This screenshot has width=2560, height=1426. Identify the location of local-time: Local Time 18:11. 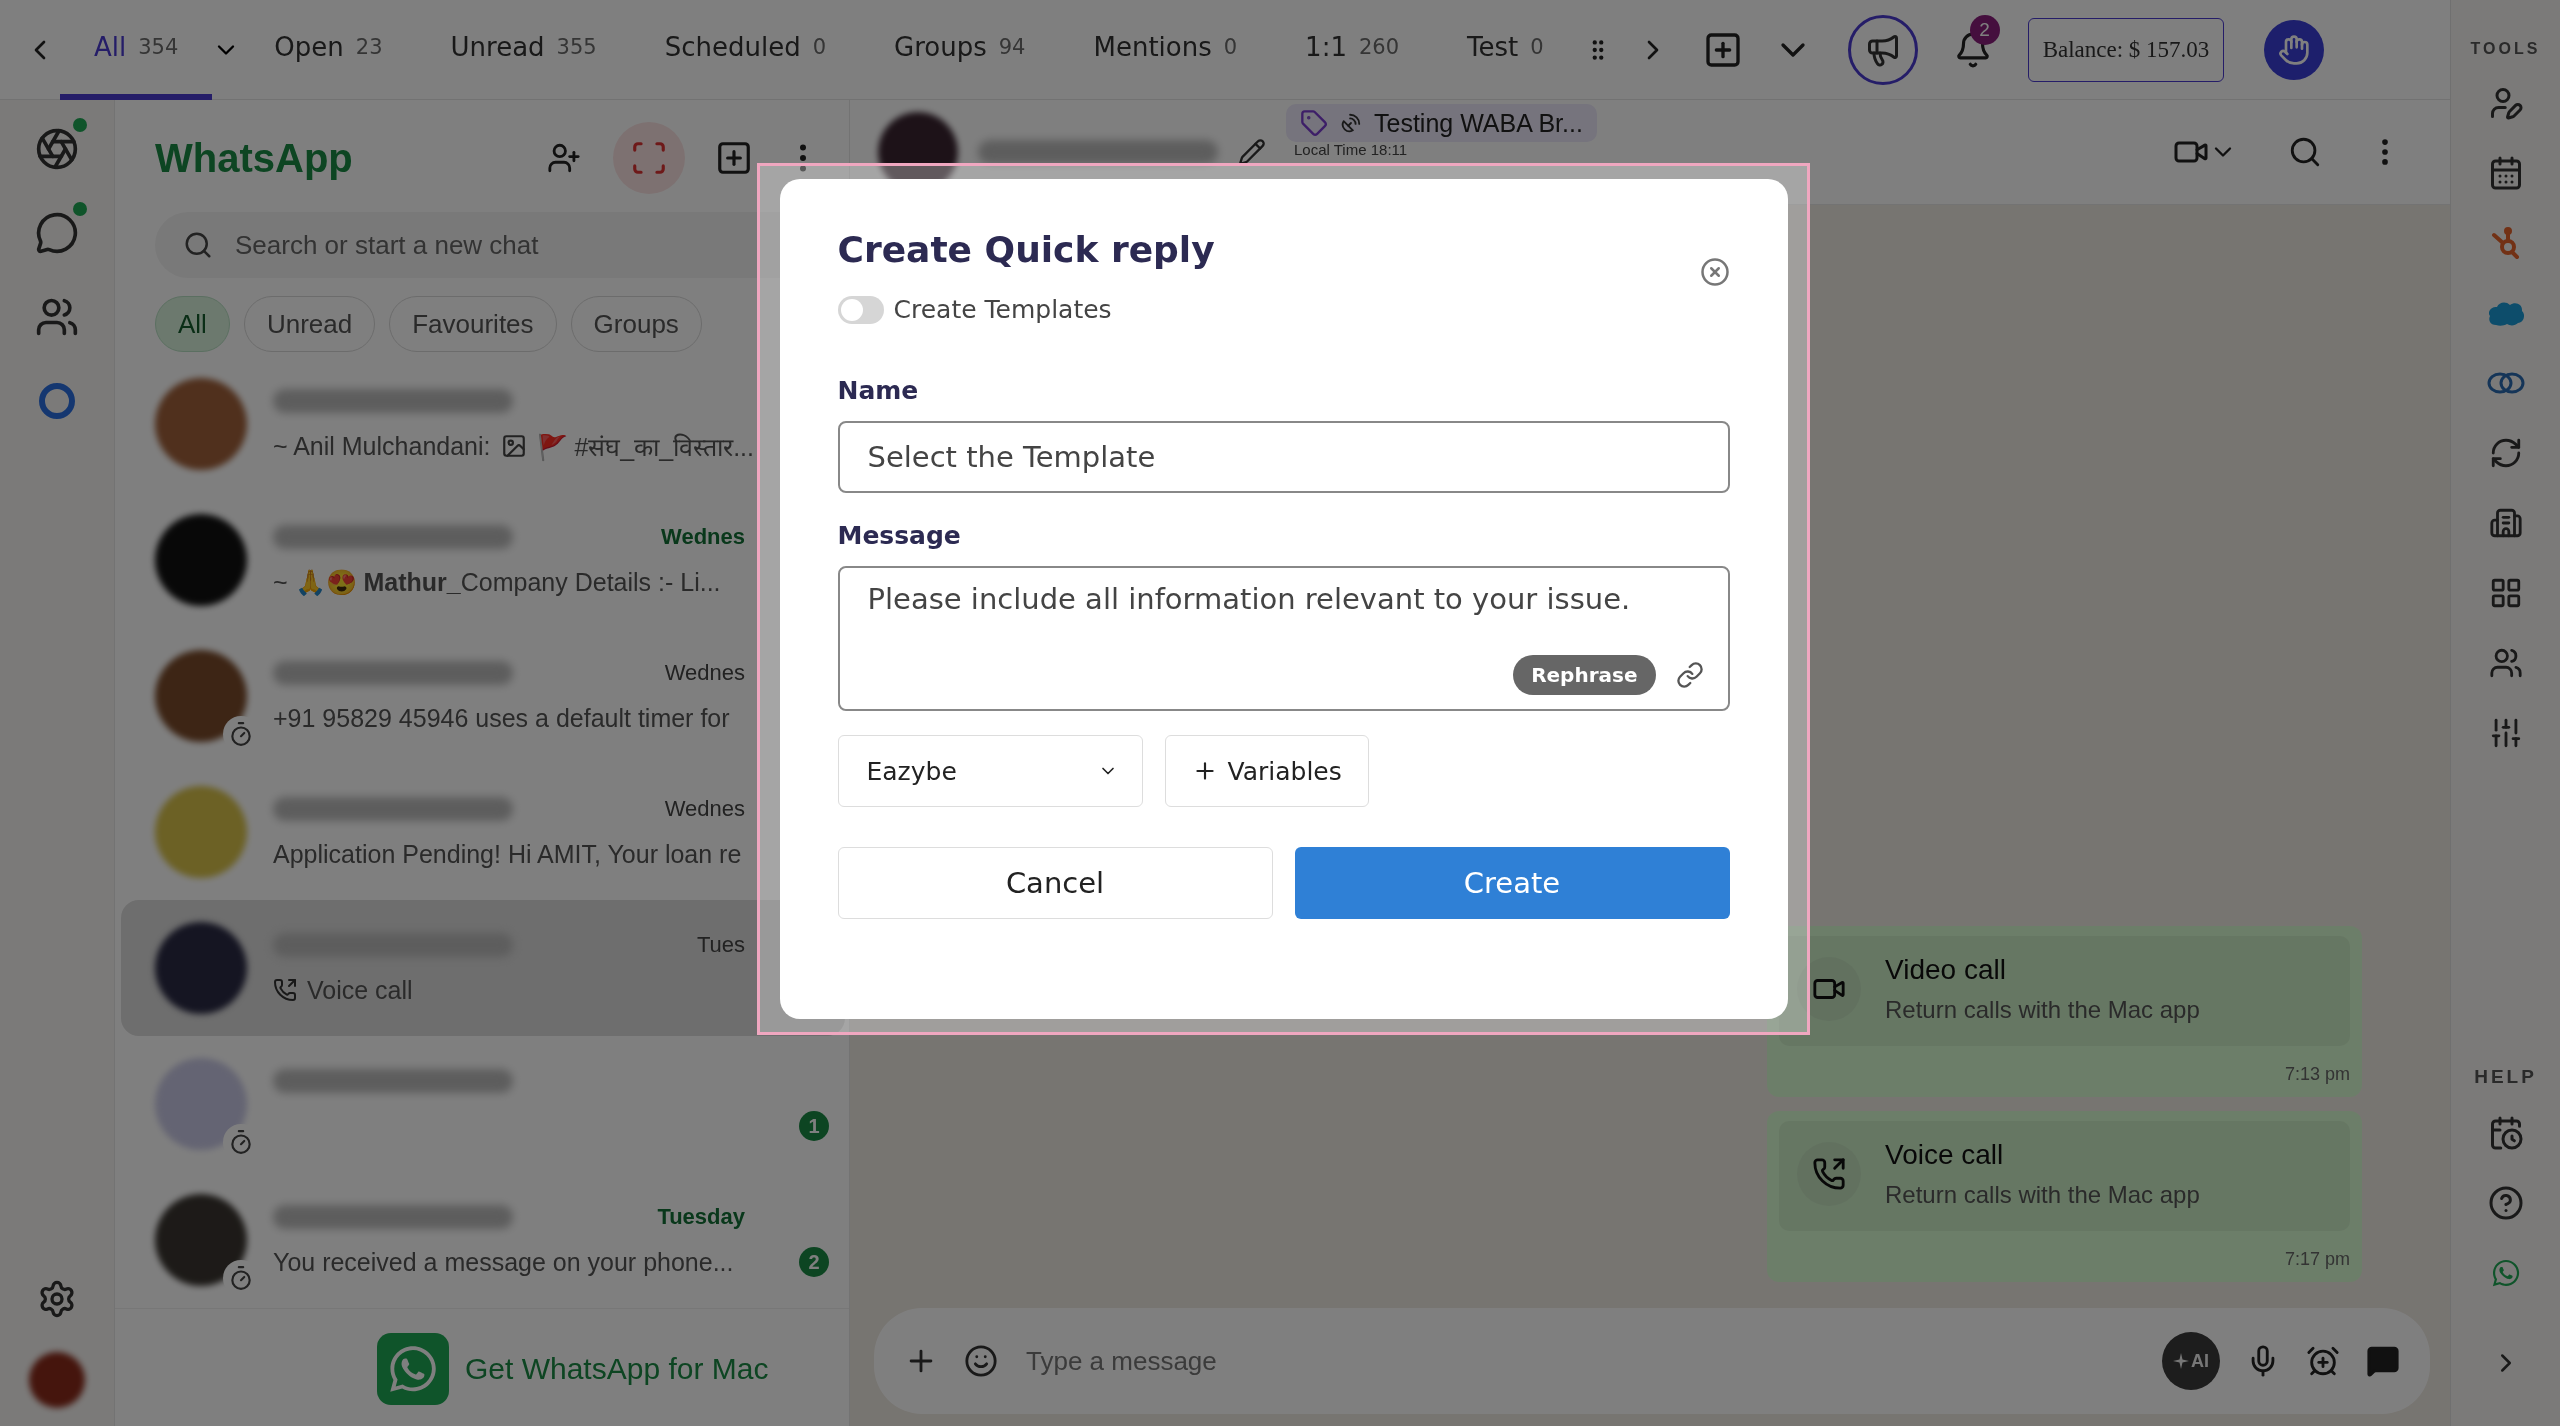
(1351, 150).